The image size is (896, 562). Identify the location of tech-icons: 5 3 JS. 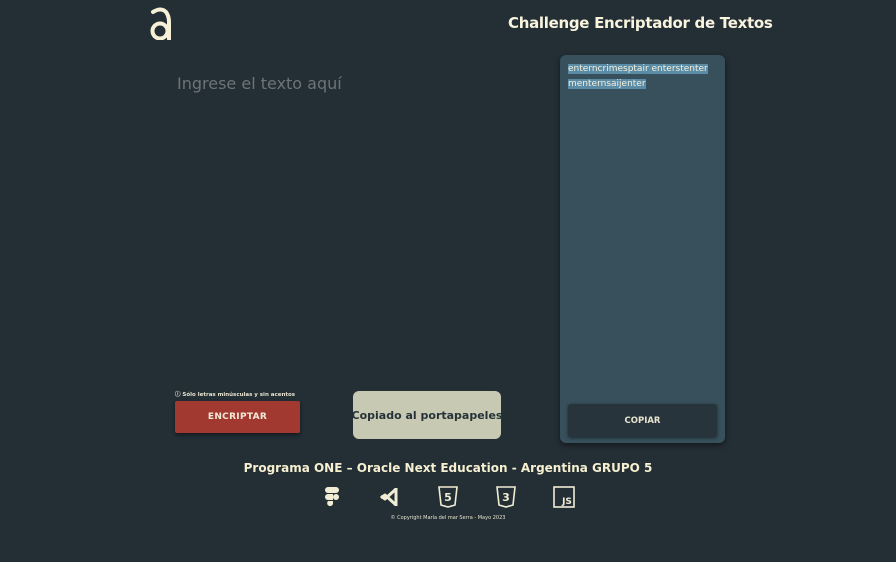
(448, 497).